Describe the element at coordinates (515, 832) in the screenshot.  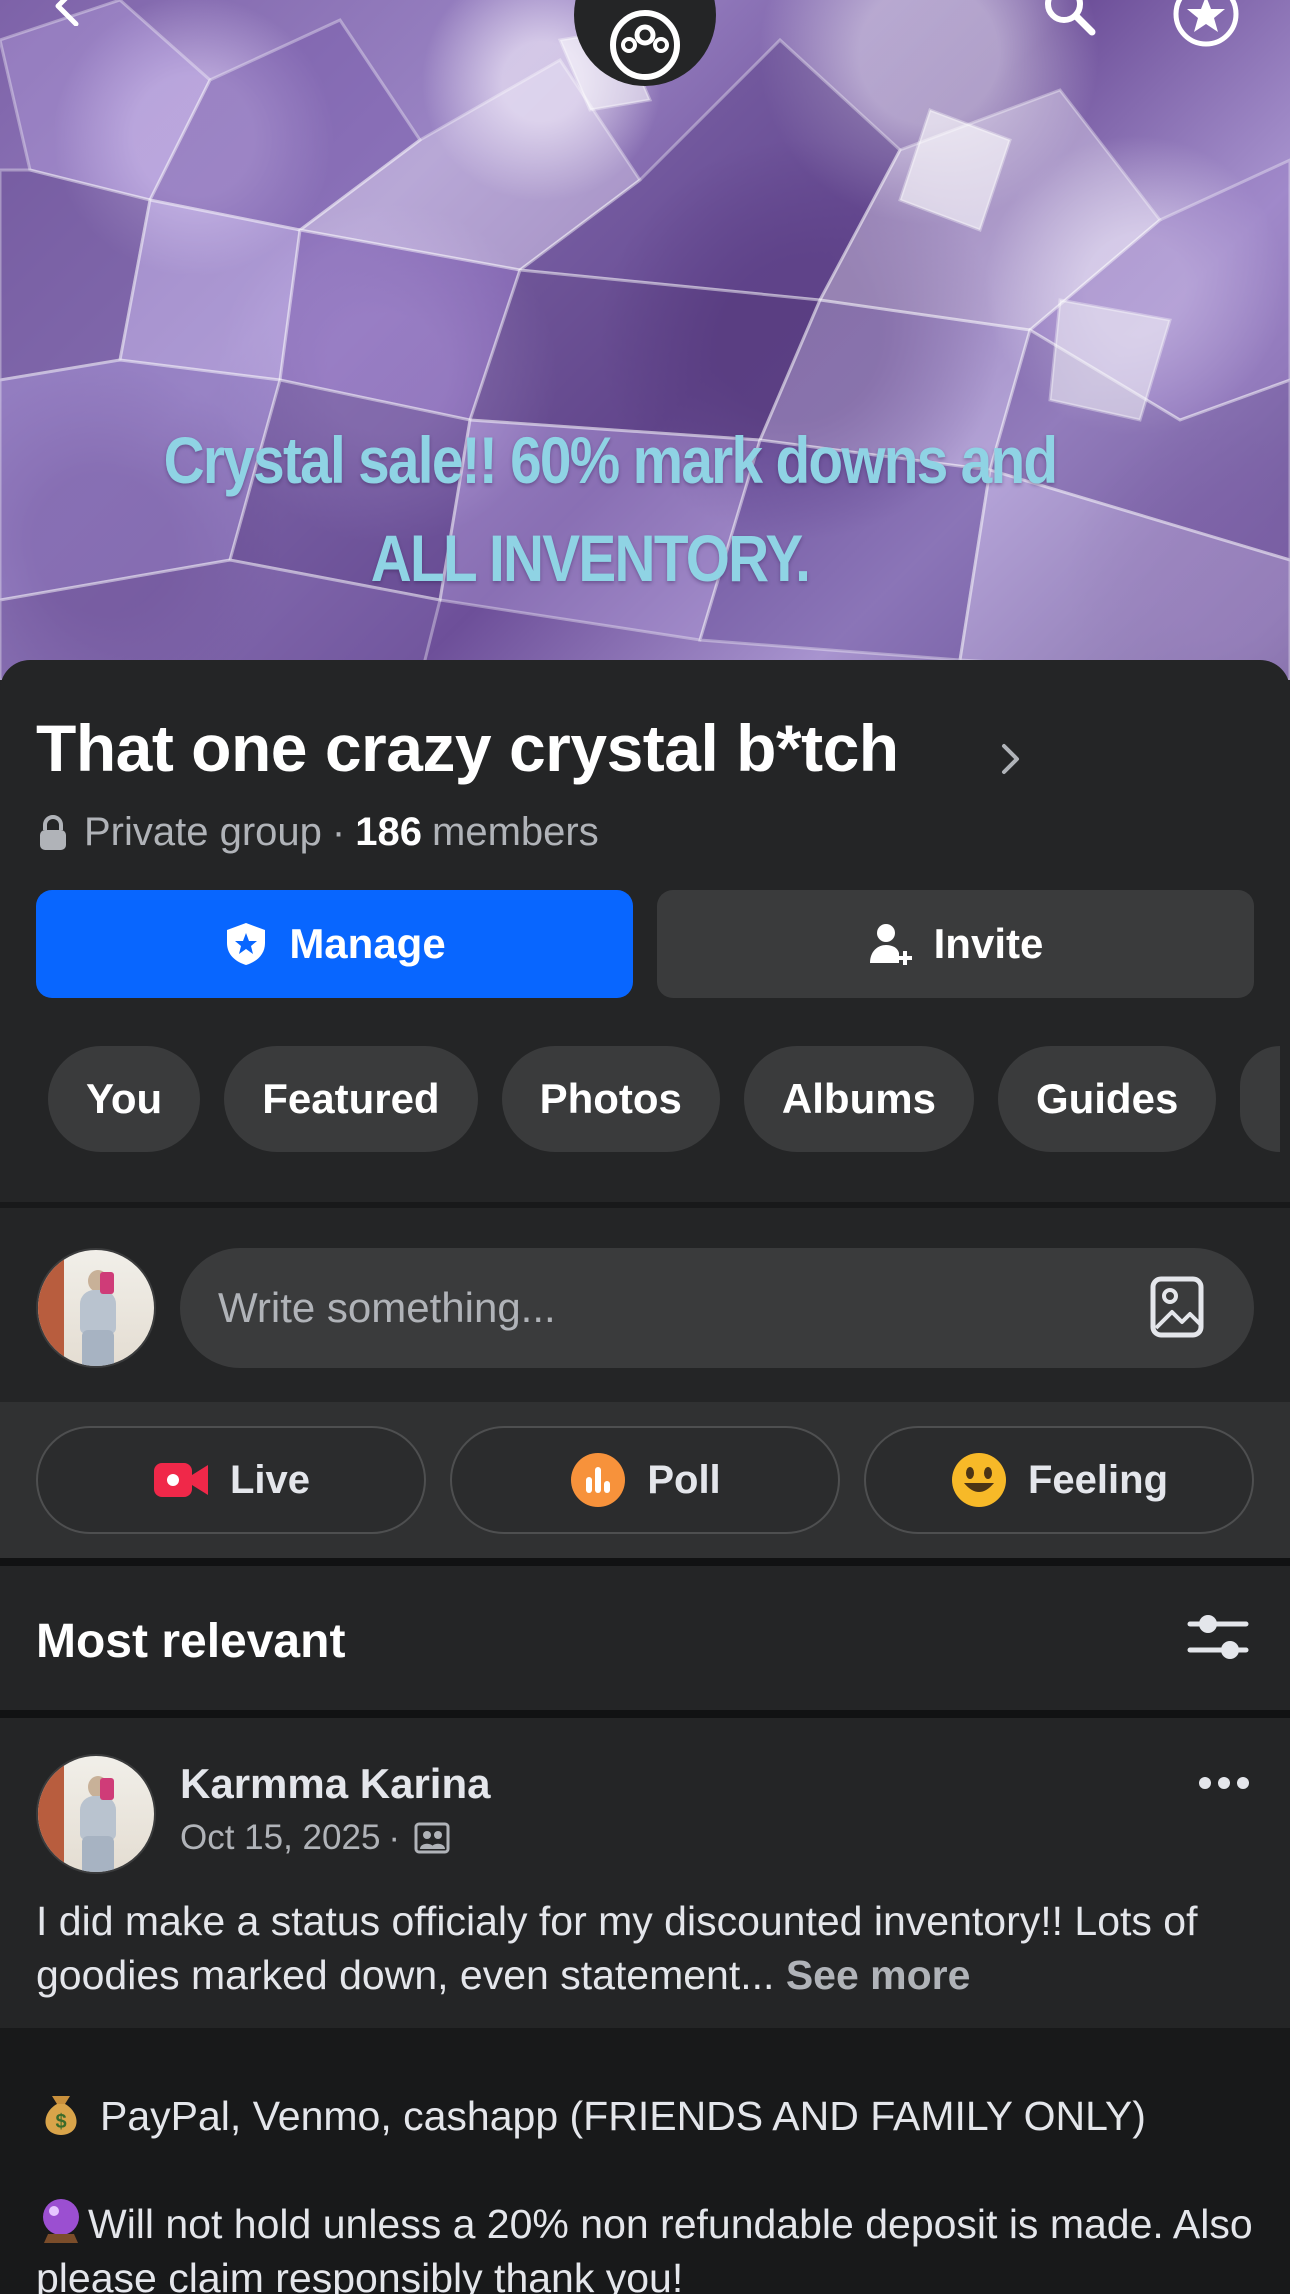
I see `members-label: members` at that location.